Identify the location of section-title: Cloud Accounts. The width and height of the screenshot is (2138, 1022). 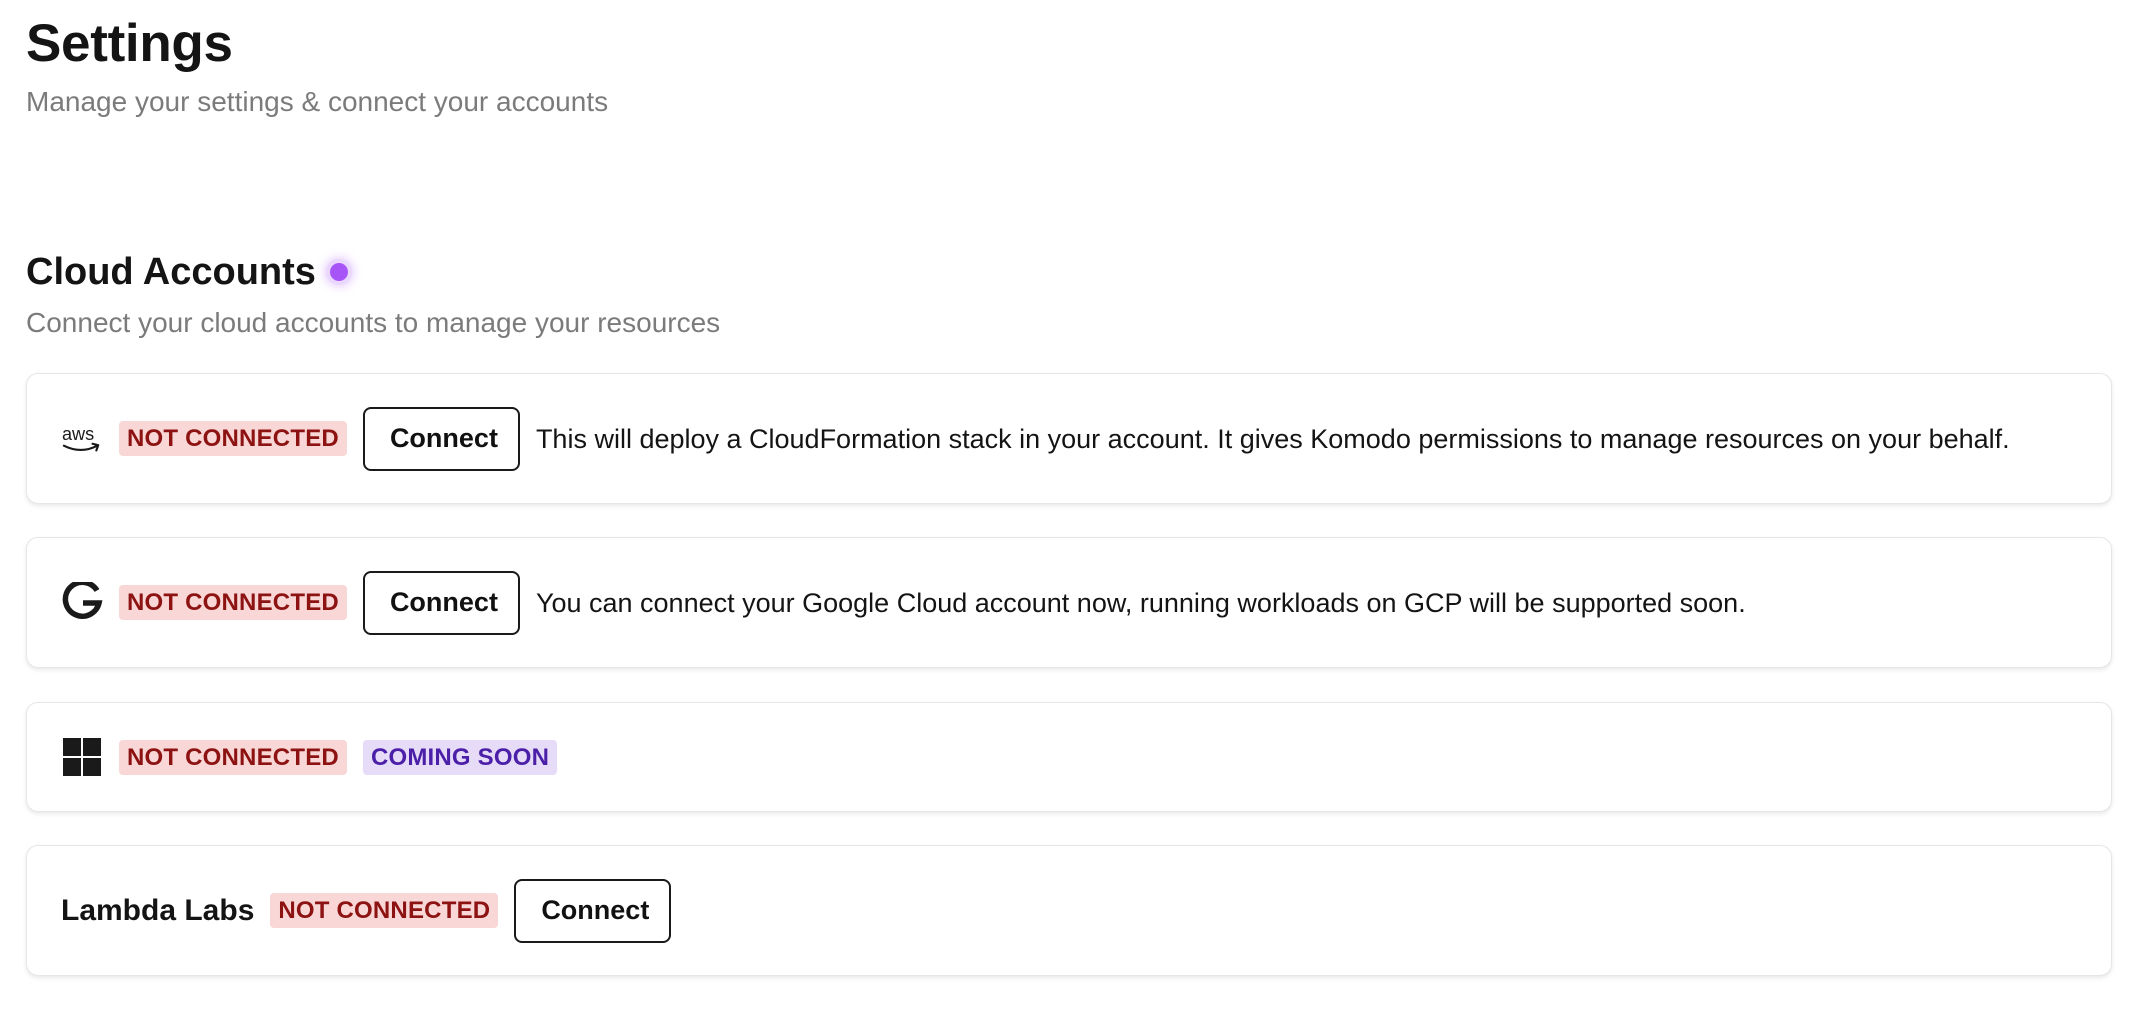
(171, 272).